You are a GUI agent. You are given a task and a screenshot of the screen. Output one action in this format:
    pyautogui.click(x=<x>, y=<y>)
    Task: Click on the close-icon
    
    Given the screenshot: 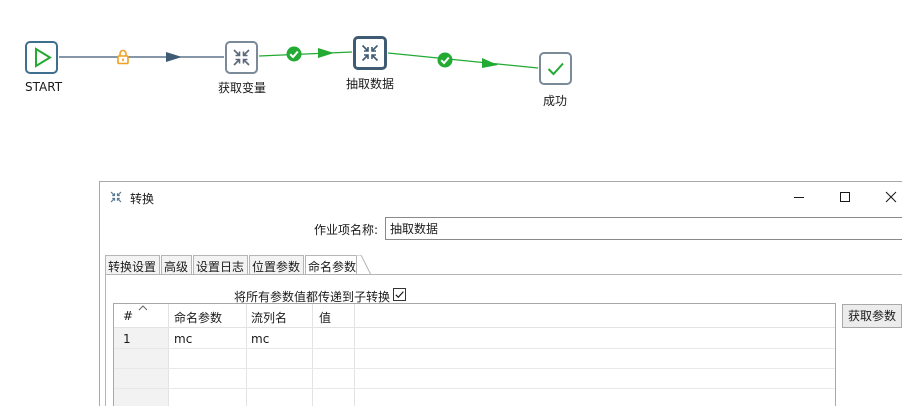 What is the action you would take?
    pyautogui.click(x=891, y=197)
    